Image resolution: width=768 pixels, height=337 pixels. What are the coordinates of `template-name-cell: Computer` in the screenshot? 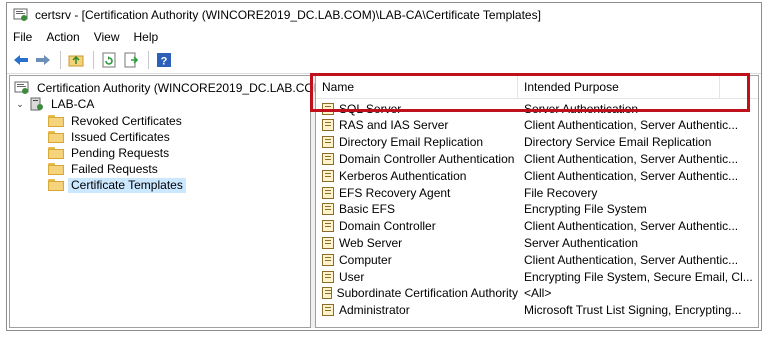 It's located at (417, 260).